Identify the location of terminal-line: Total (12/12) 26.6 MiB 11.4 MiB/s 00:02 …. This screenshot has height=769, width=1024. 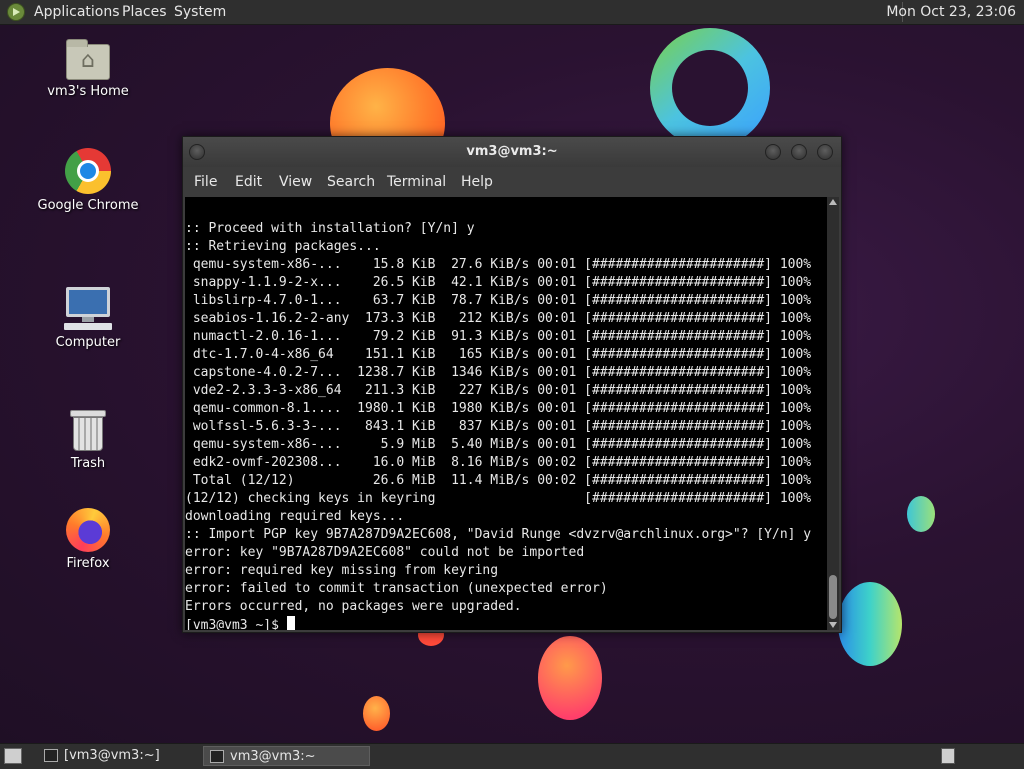
(502, 480).